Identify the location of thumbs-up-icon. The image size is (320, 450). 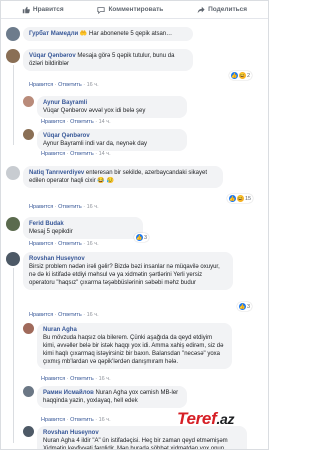
(26, 9).